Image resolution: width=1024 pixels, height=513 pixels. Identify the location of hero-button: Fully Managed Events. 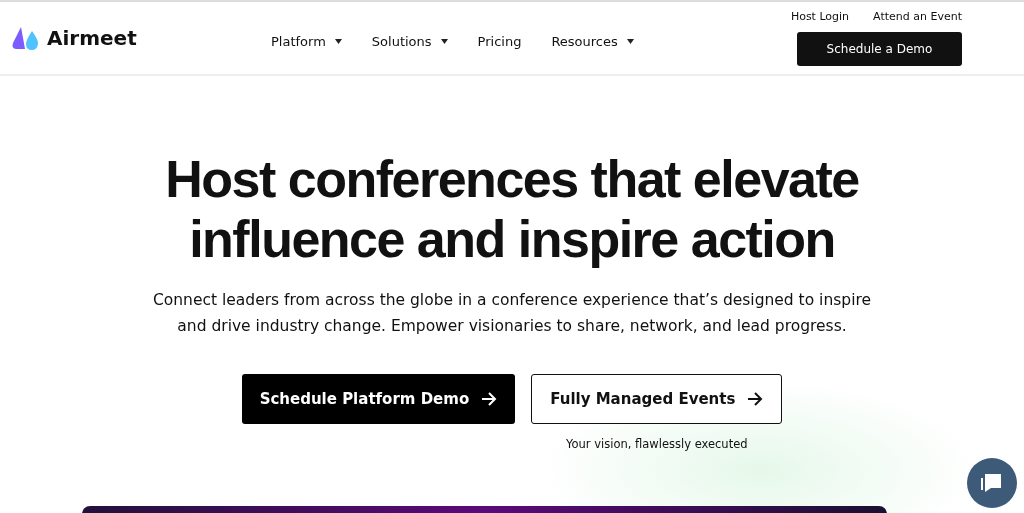
(657, 399).